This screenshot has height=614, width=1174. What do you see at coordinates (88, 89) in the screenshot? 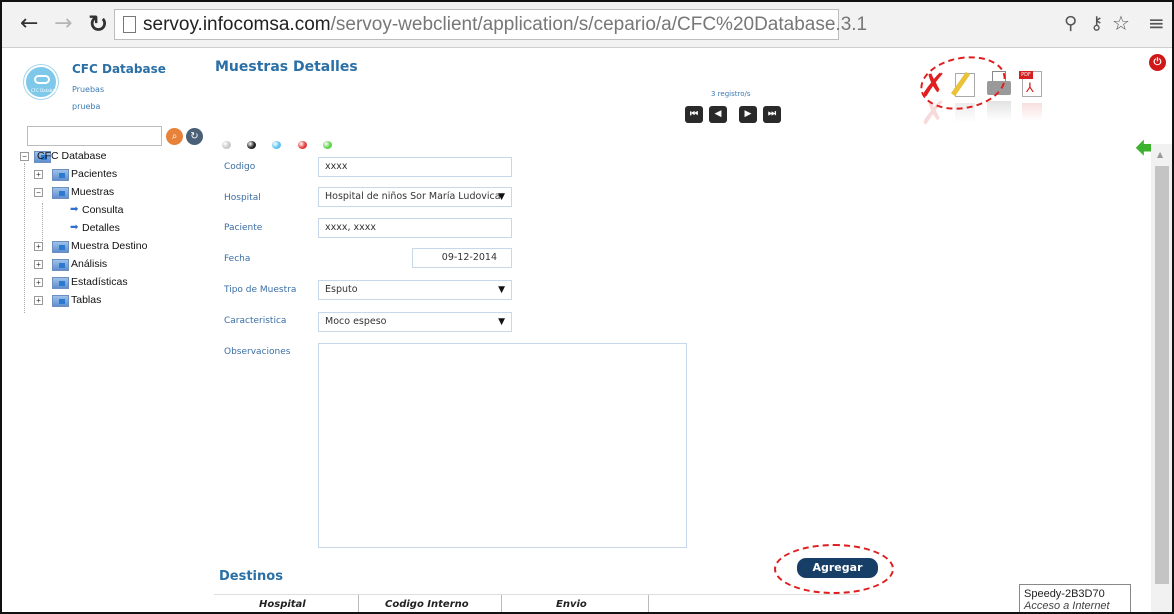
I see `app-subtitle-1: Pruebas` at bounding box center [88, 89].